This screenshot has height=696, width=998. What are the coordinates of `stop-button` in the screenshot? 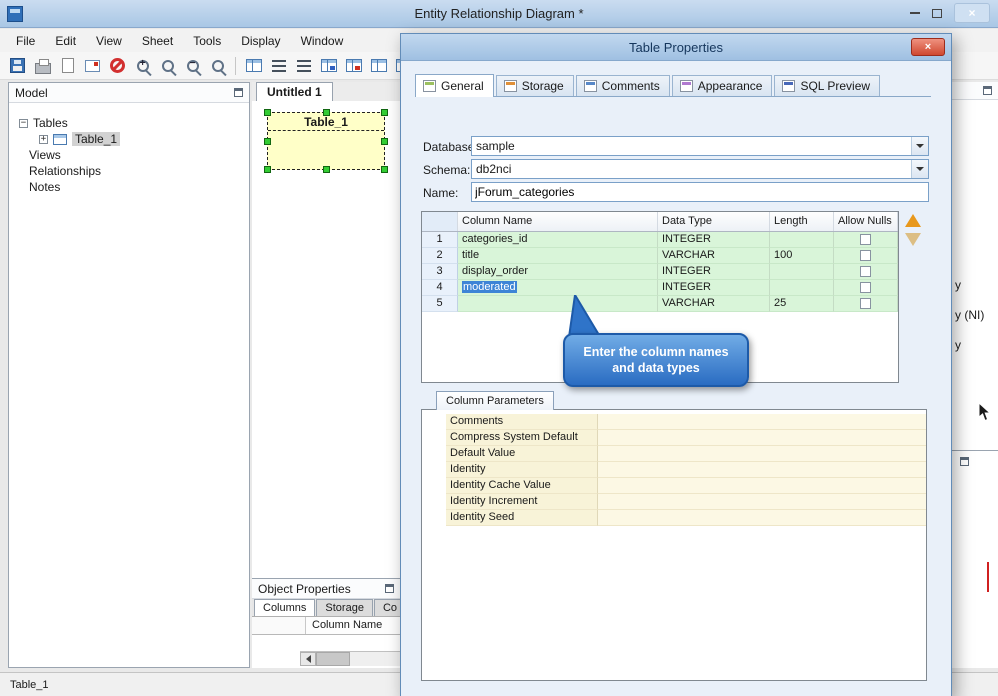 It's located at (117, 65).